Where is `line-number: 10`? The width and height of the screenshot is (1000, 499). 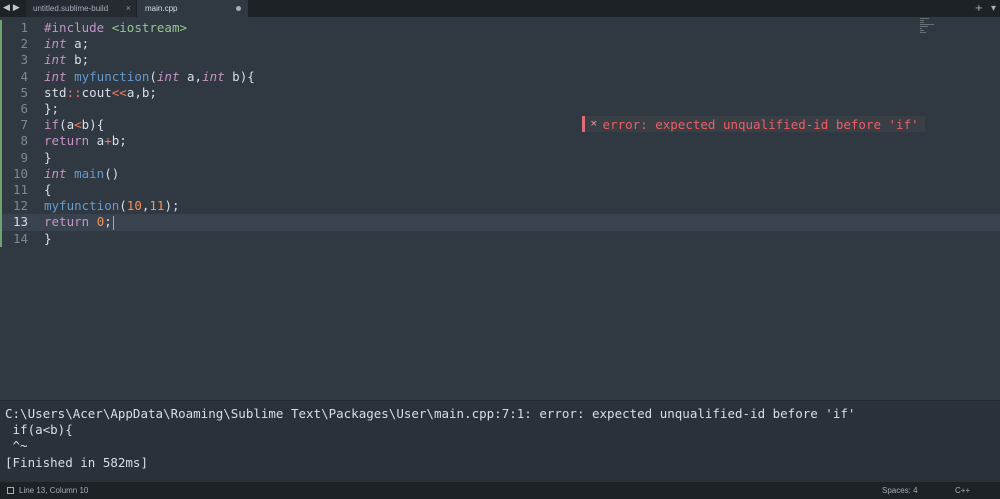 line-number: 10 is located at coordinates (14, 174).